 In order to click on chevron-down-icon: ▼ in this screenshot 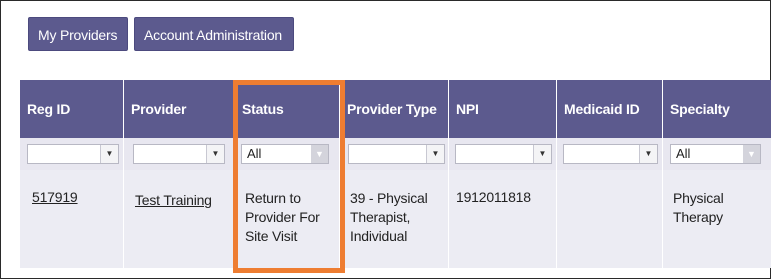, I will do `click(751, 154)`.